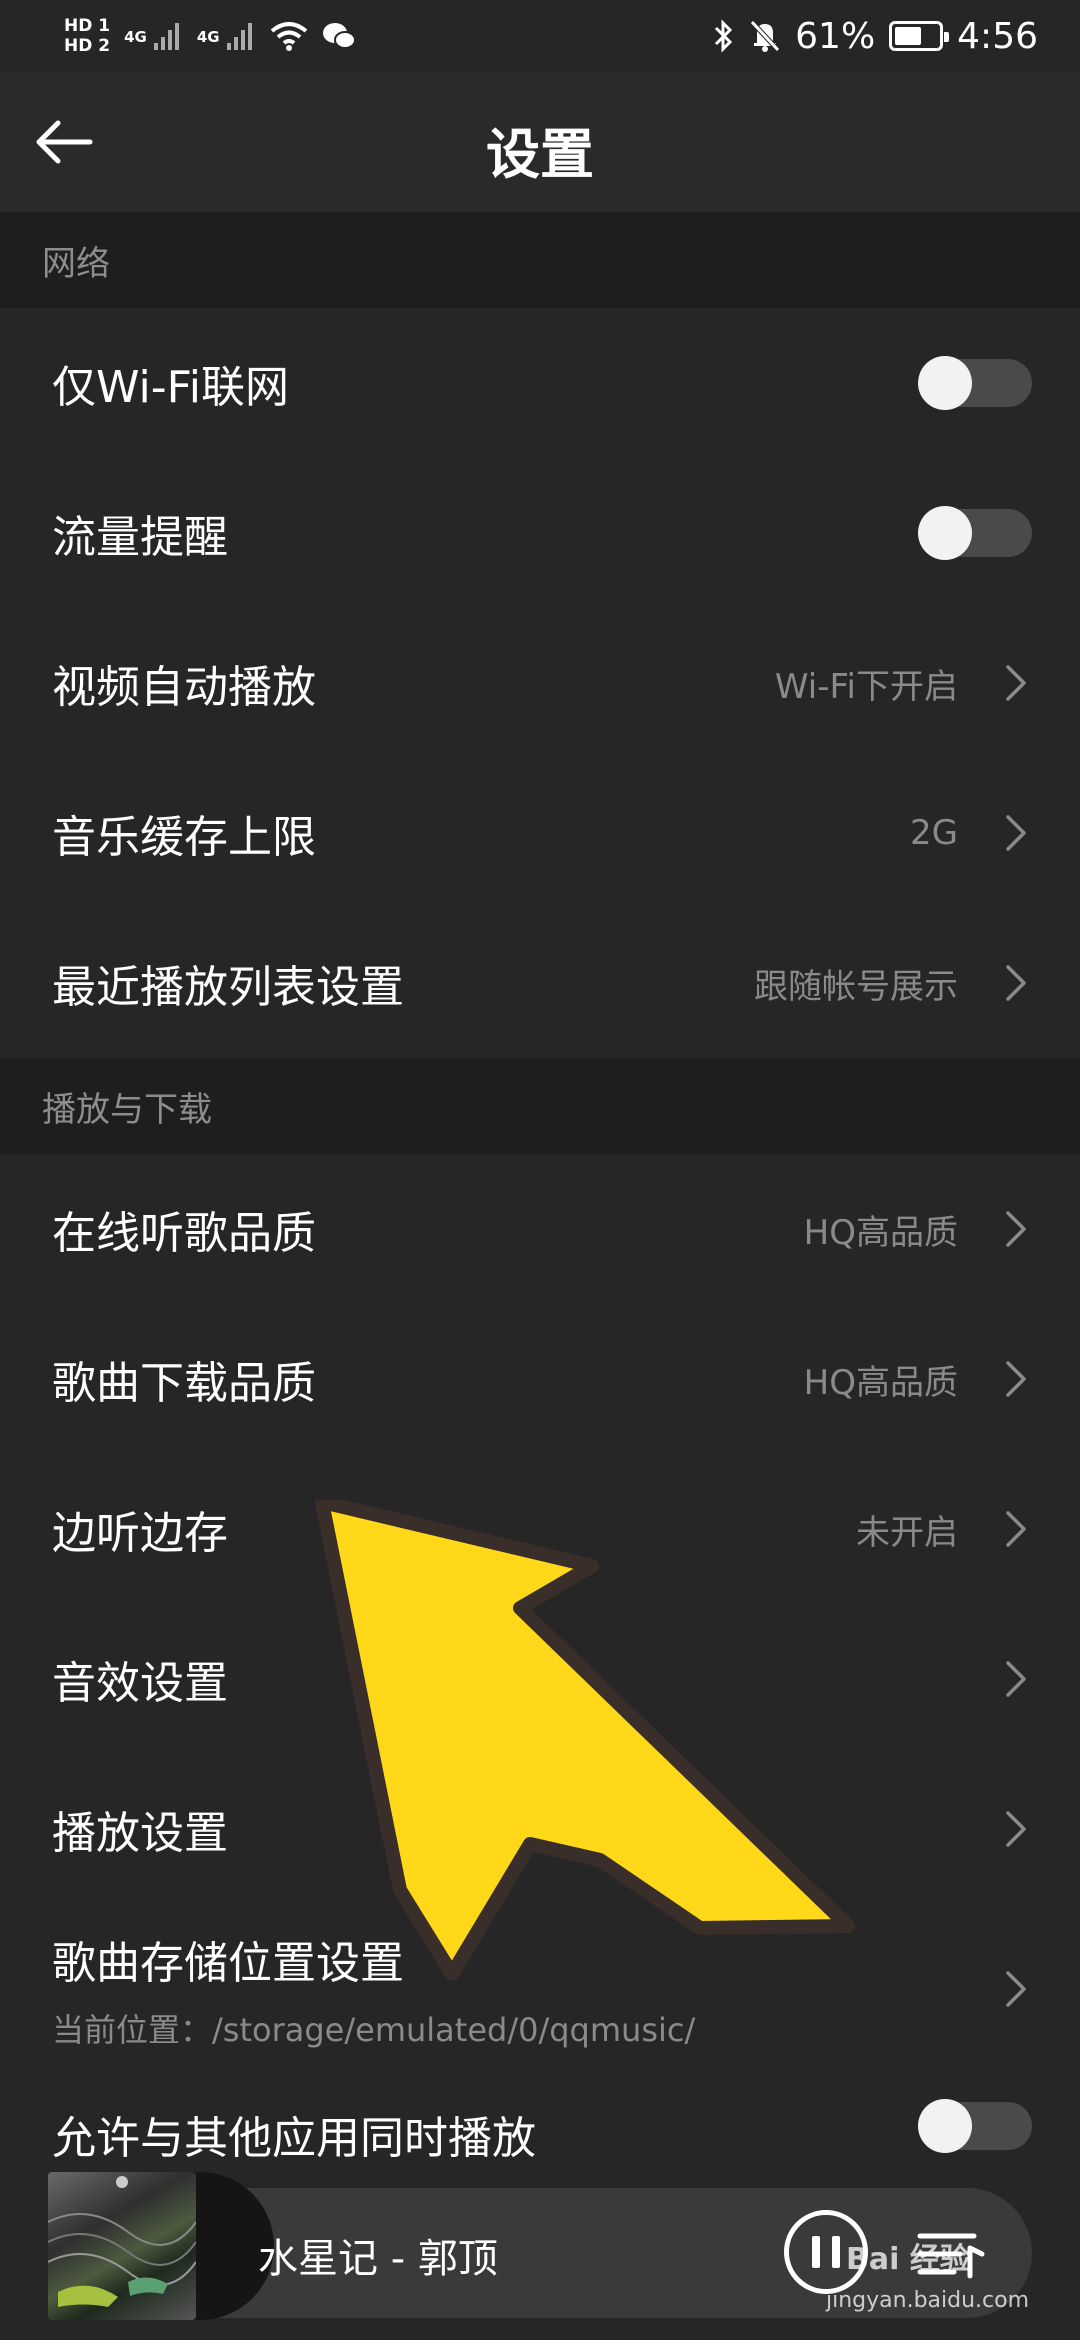 This screenshot has width=1080, height=2340. What do you see at coordinates (378, 2259) in the screenshot?
I see `song-title: 水星记 - 郭顶` at bounding box center [378, 2259].